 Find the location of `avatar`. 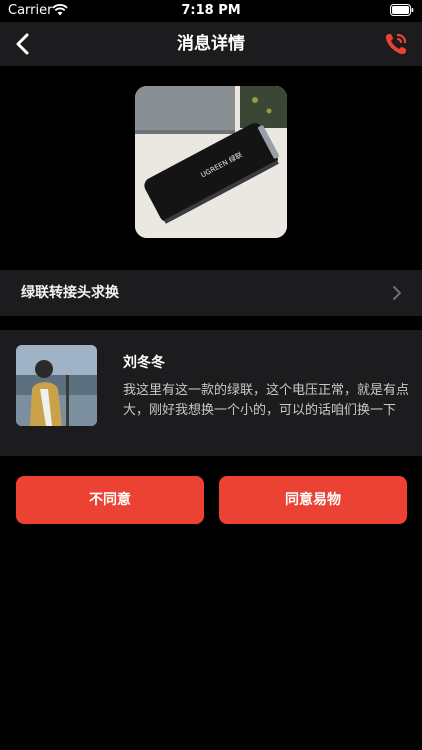

avatar is located at coordinates (56, 385).